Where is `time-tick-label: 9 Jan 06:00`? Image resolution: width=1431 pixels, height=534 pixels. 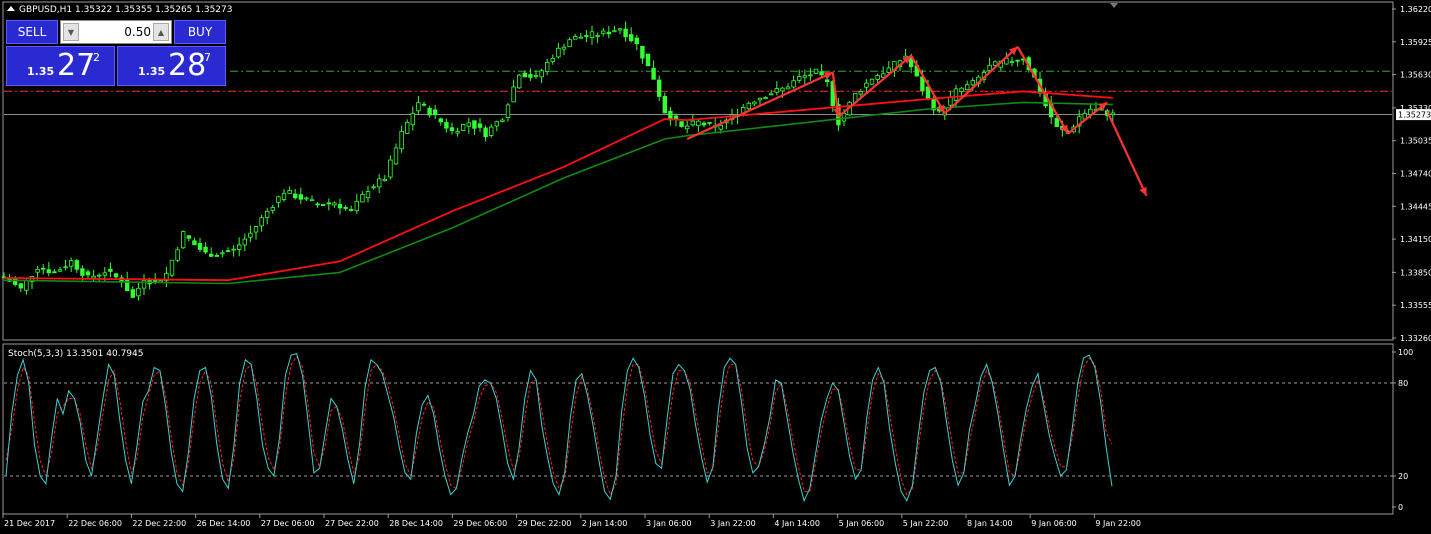
time-tick-label: 9 Jan 06:00 is located at coordinates (1054, 523).